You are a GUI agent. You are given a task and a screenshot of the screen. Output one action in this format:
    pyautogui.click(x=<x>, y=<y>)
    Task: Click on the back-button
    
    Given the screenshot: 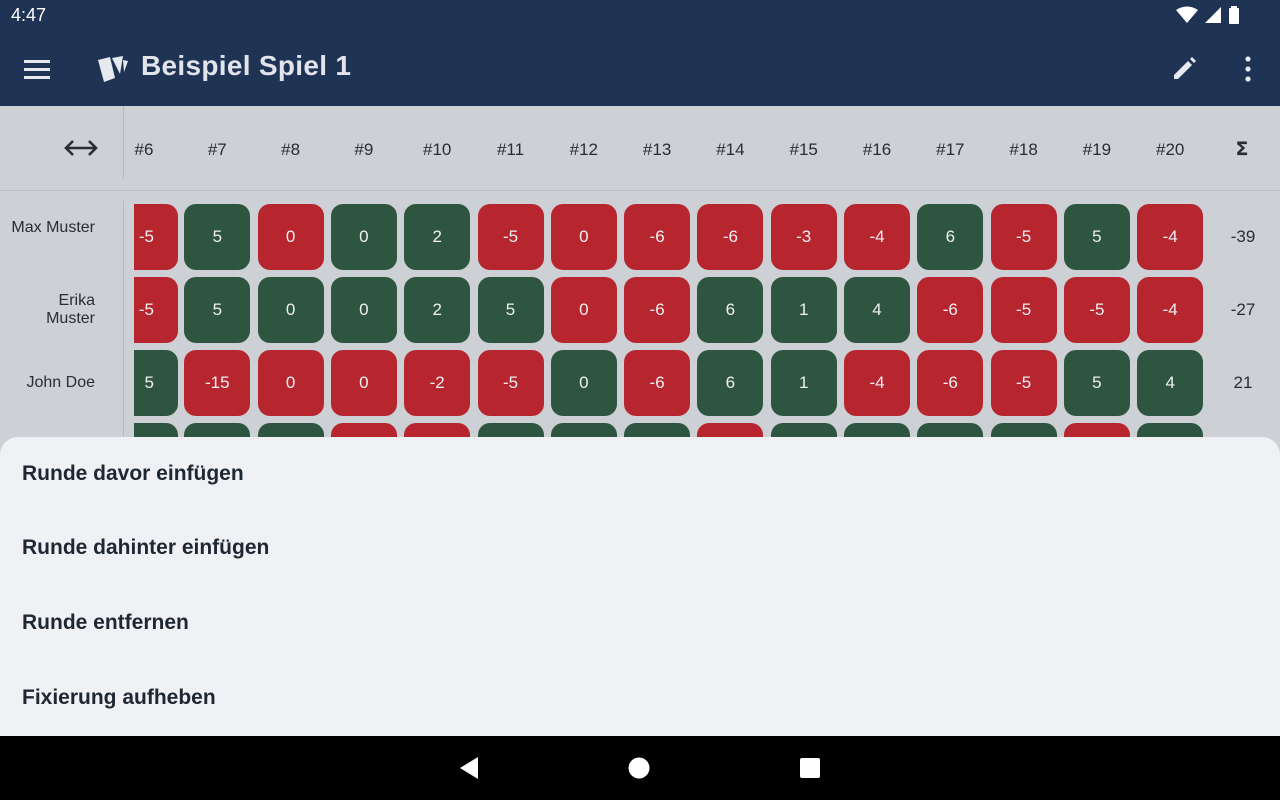 What is the action you would take?
    pyautogui.click(x=469, y=768)
    